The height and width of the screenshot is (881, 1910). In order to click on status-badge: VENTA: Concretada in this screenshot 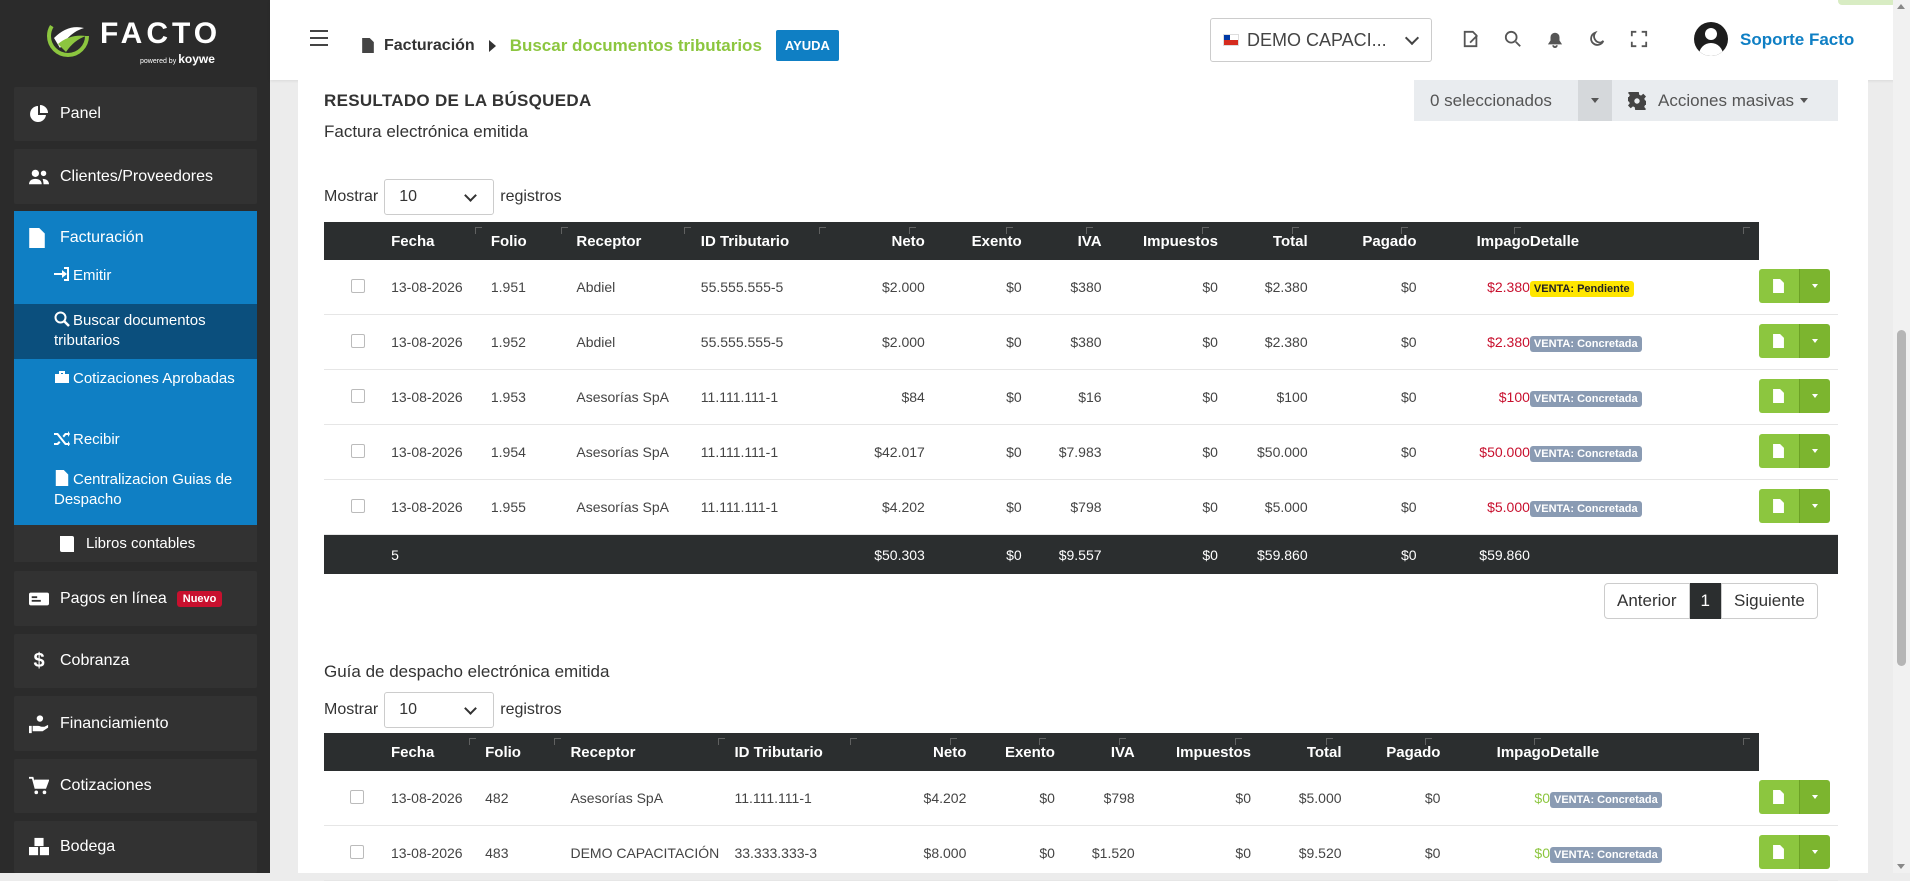, I will do `click(1606, 855)`.